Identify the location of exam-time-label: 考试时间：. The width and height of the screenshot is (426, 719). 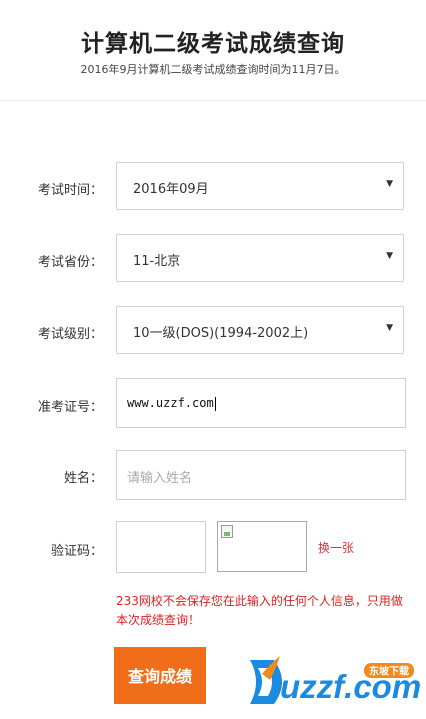
(70, 190).